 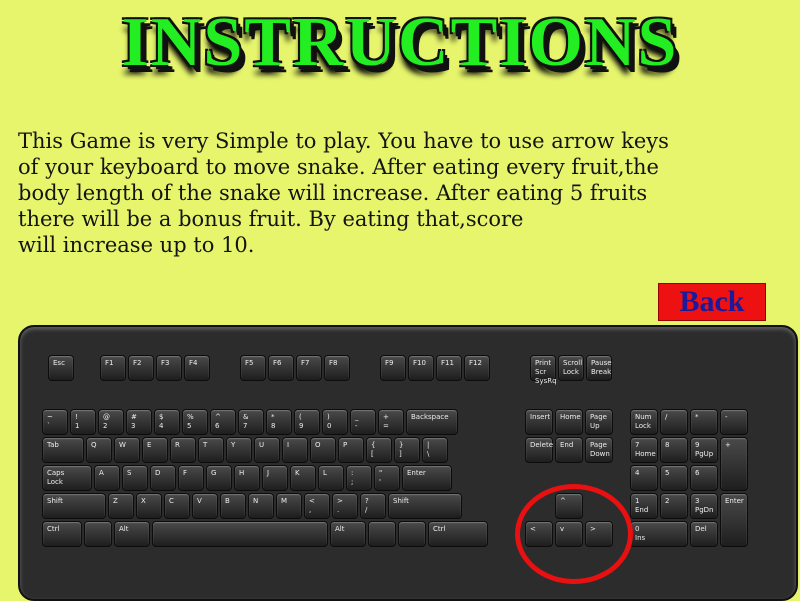 I want to click on key-f: F1, so click(x=113, y=368).